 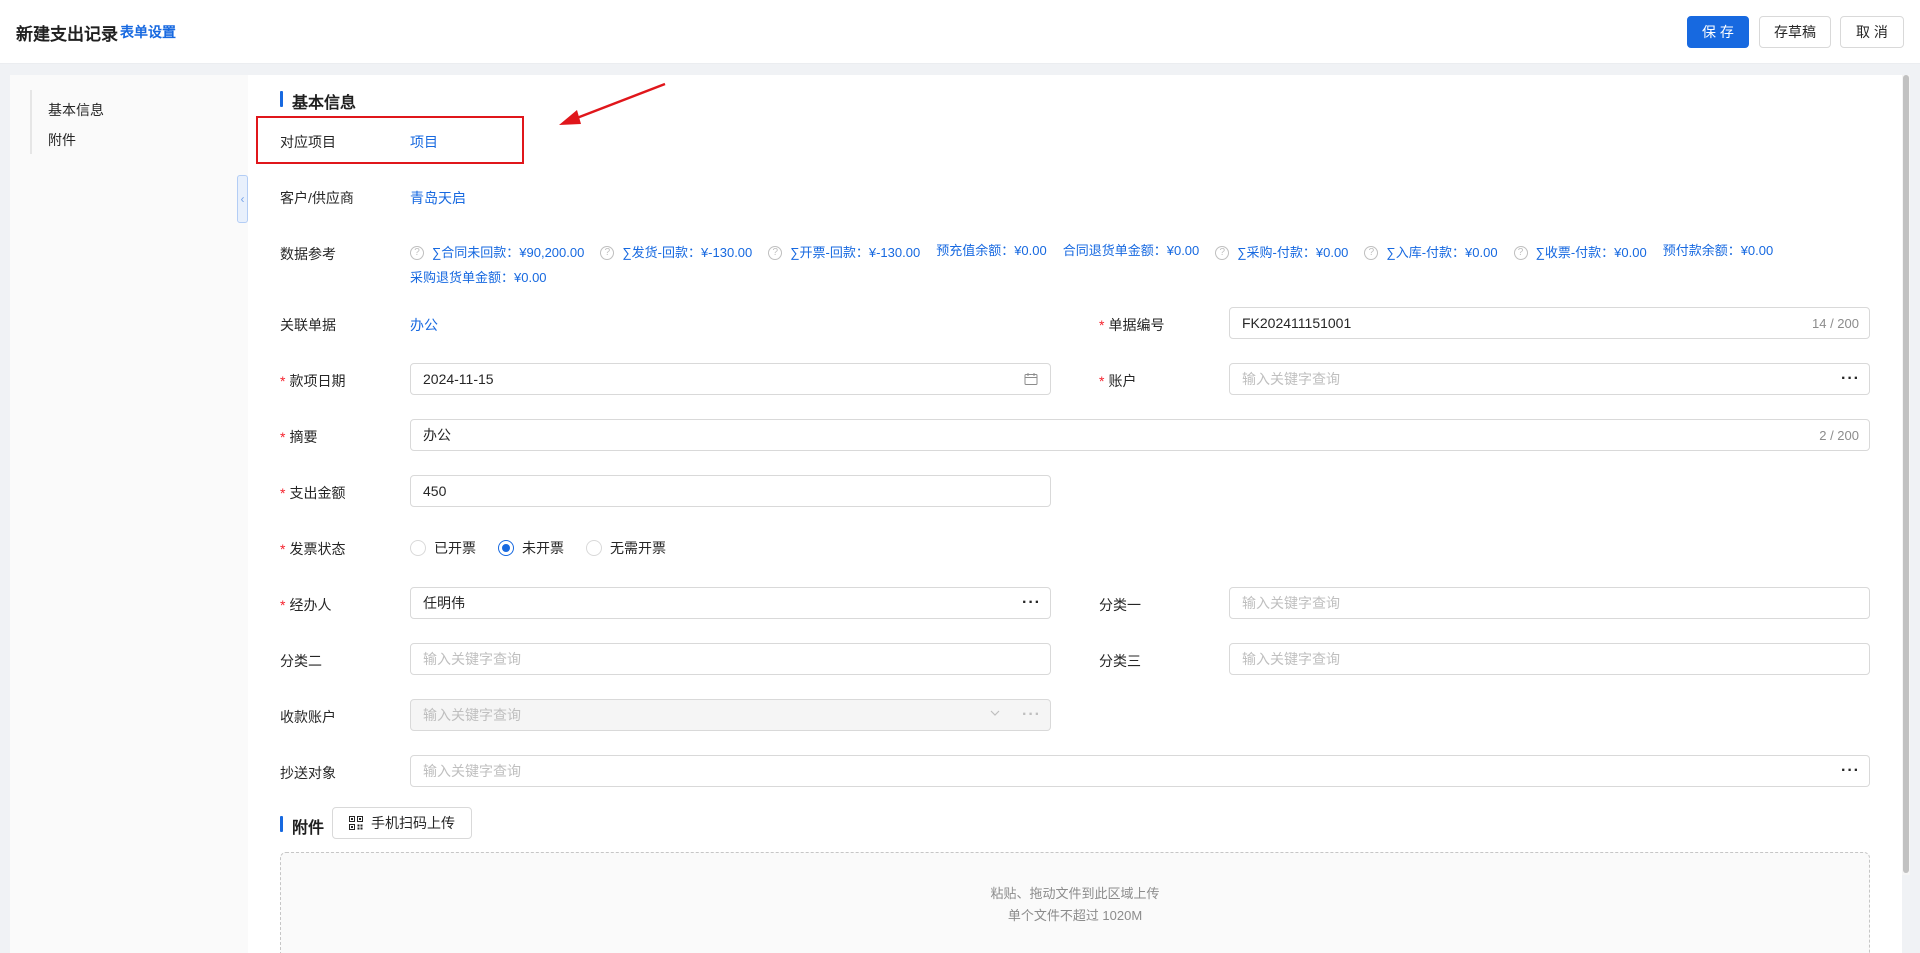 I want to click on cancel-button: 取 消, so click(x=1872, y=32).